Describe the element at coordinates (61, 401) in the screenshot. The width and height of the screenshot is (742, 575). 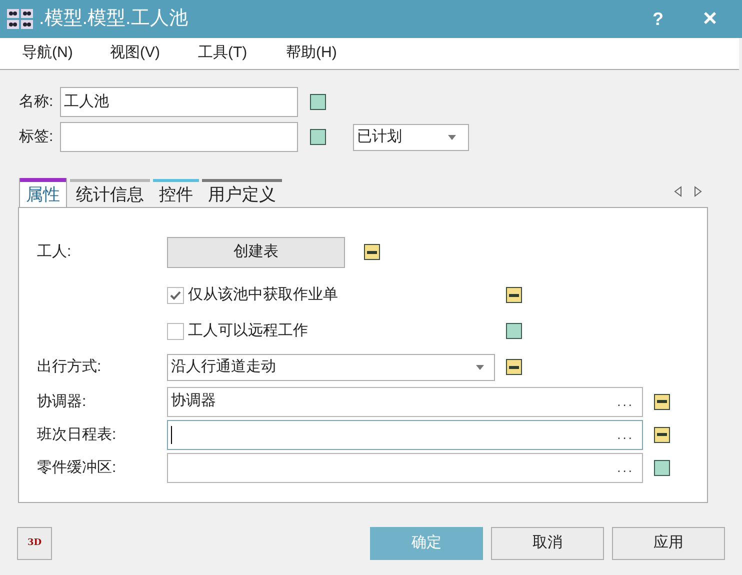
I see `field-label: 协调器:` at that location.